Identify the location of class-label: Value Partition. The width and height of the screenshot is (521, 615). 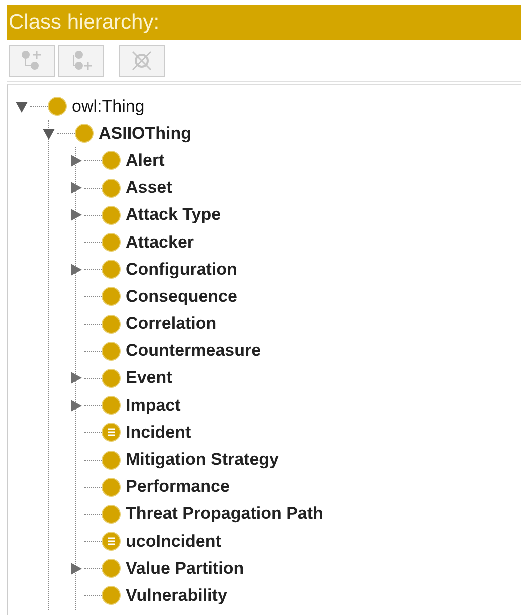
(185, 568).